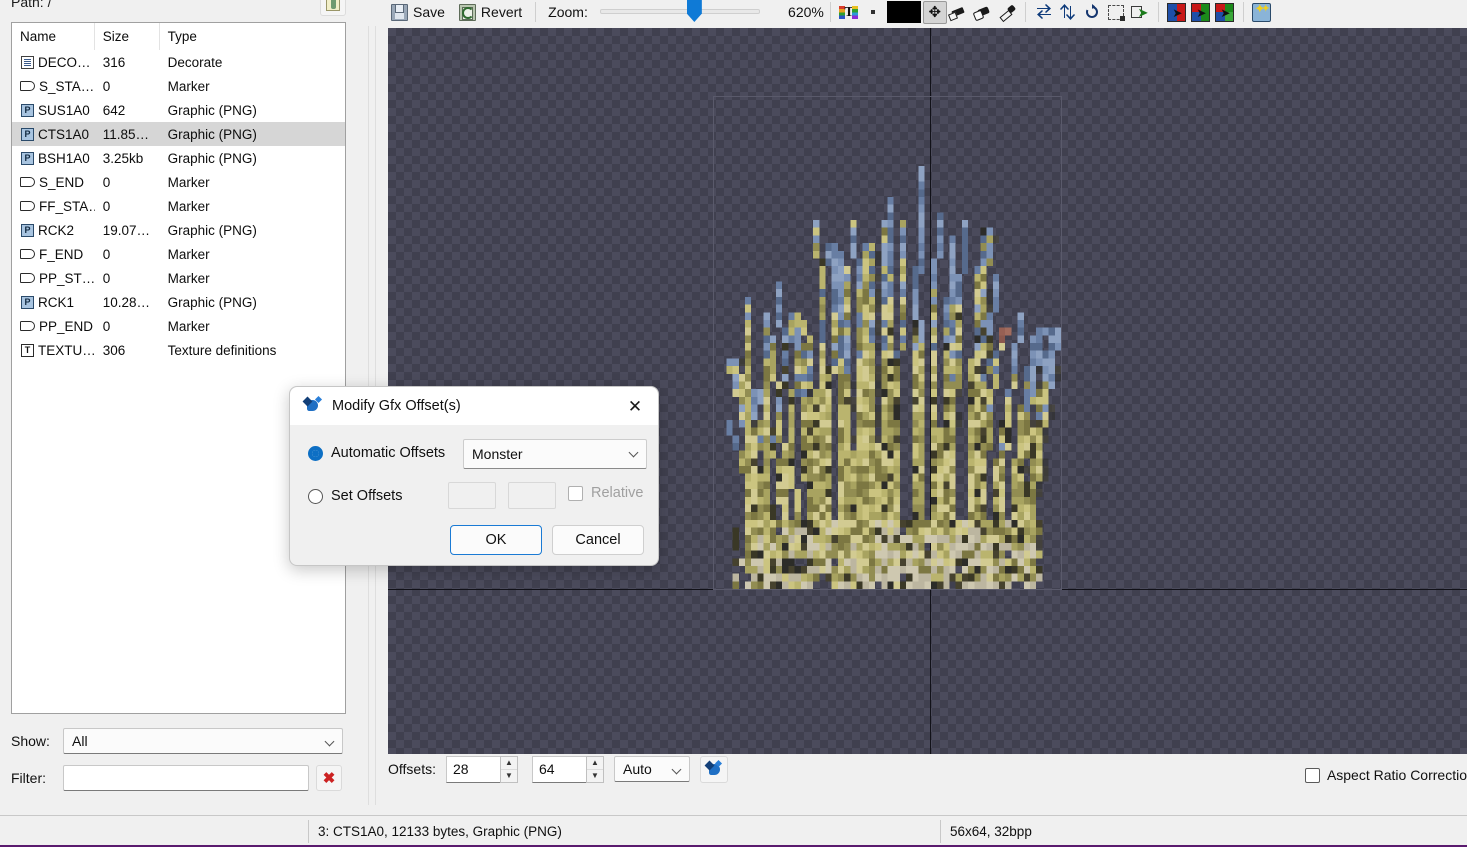 The height and width of the screenshot is (847, 1467). What do you see at coordinates (934, 12) in the screenshot?
I see `move-tool-button: ✥` at bounding box center [934, 12].